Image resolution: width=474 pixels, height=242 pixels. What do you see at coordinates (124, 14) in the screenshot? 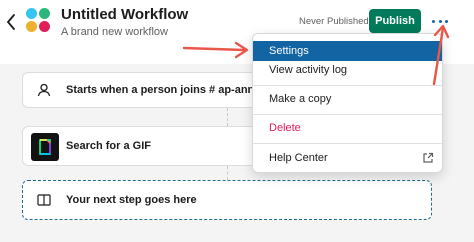
I see `workflow-title: Untitled Workflow` at bounding box center [124, 14].